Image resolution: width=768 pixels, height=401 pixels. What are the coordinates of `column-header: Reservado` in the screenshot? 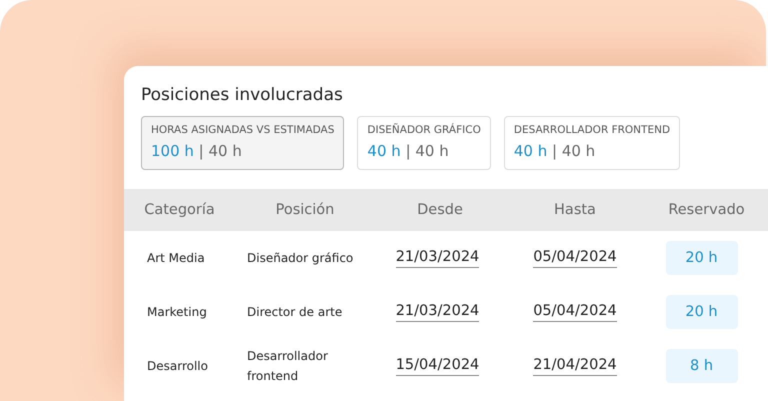 It's located at (706, 210).